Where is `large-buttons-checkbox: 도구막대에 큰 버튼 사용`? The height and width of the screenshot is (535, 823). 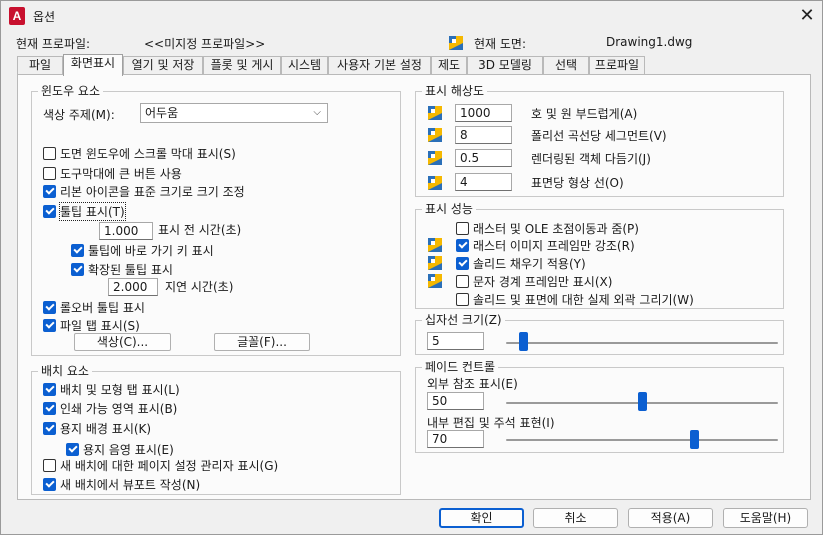
large-buttons-checkbox: 도구막대에 큰 버튼 사용 is located at coordinates (112, 173).